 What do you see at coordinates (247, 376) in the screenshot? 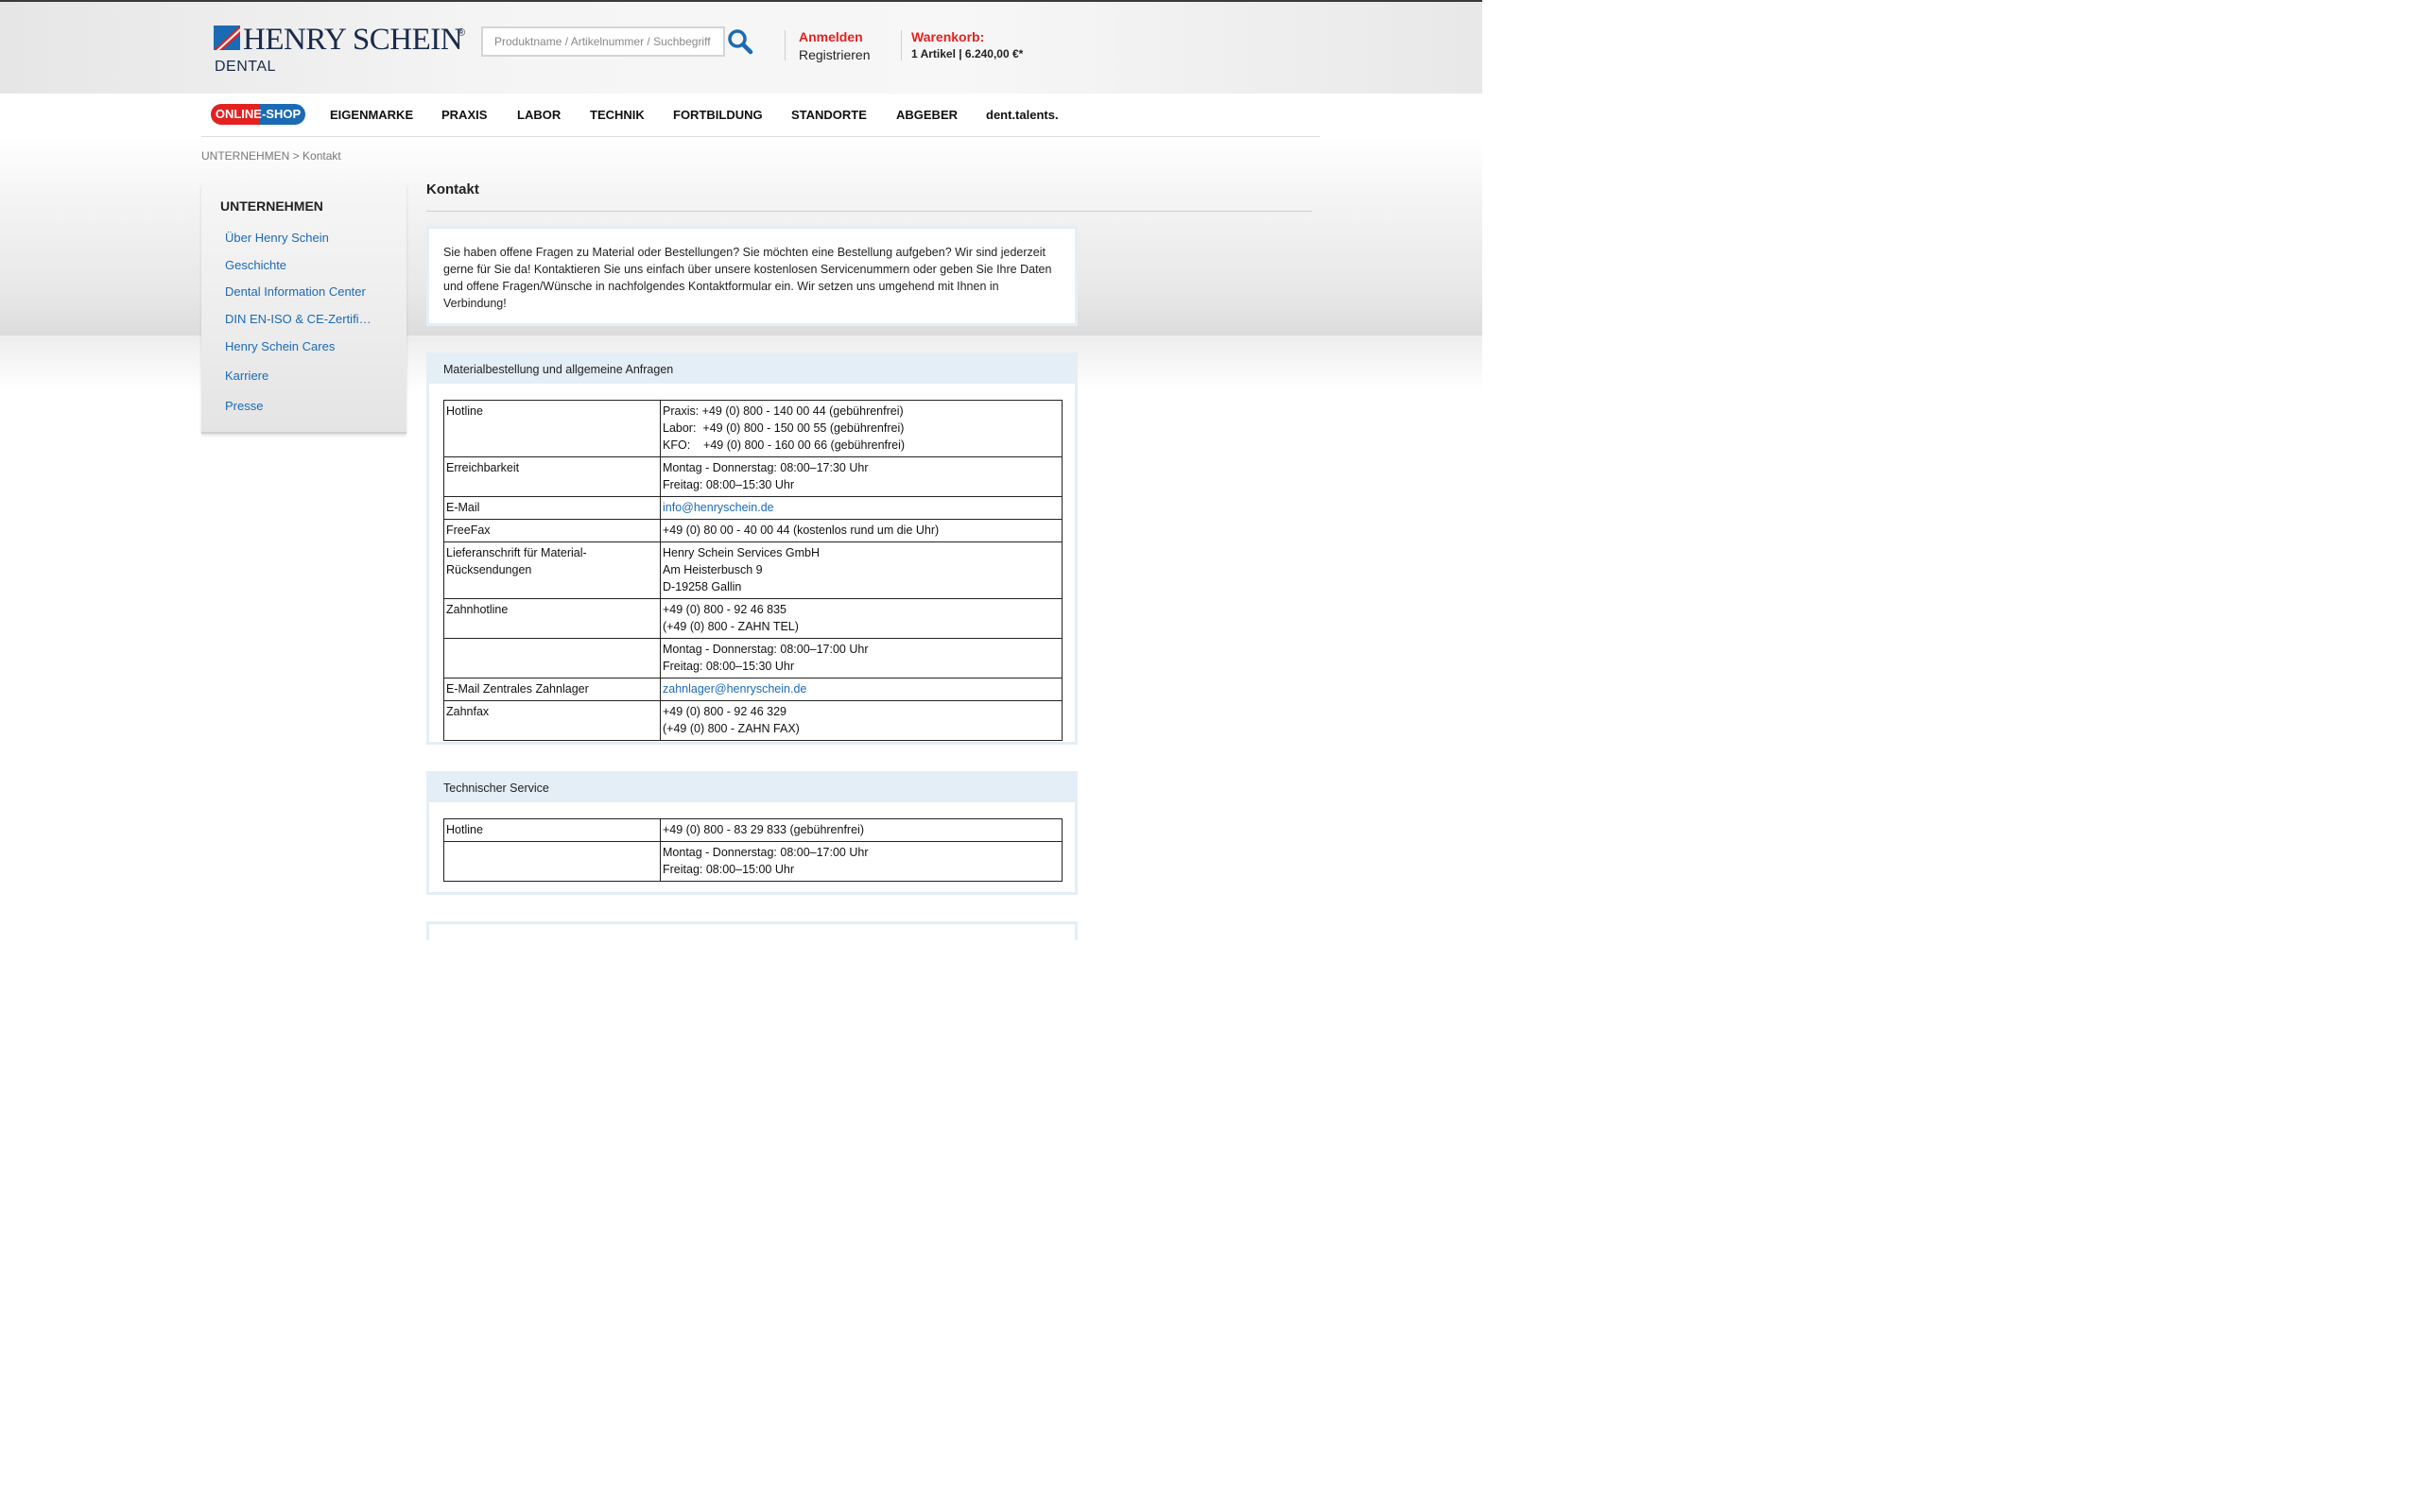
I see `sidebar-item-karriere: Karriere` at bounding box center [247, 376].